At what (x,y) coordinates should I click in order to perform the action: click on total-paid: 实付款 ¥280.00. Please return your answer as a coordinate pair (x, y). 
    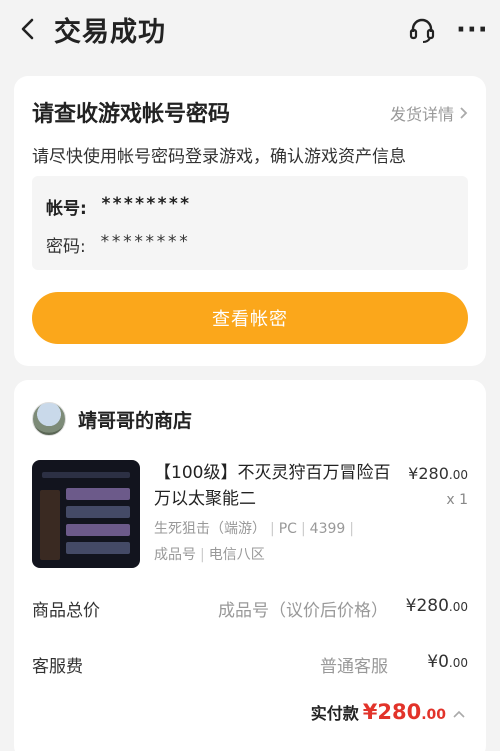
    Looking at the image, I should click on (388, 712).